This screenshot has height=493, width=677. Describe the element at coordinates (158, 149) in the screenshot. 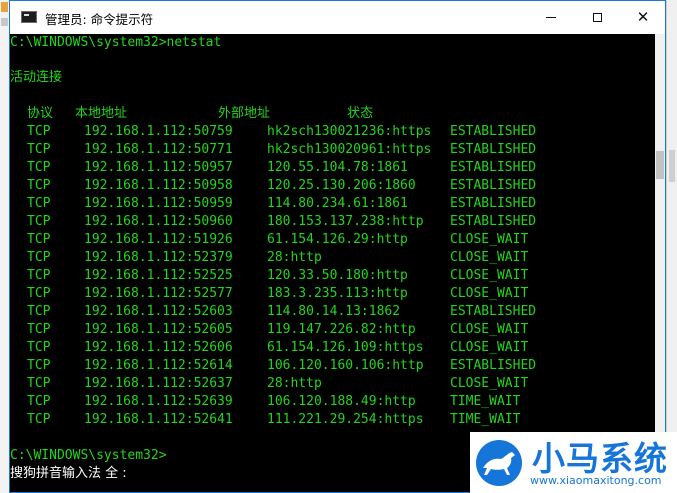

I see `cell-local-address: 192.168.1.112:50771` at that location.